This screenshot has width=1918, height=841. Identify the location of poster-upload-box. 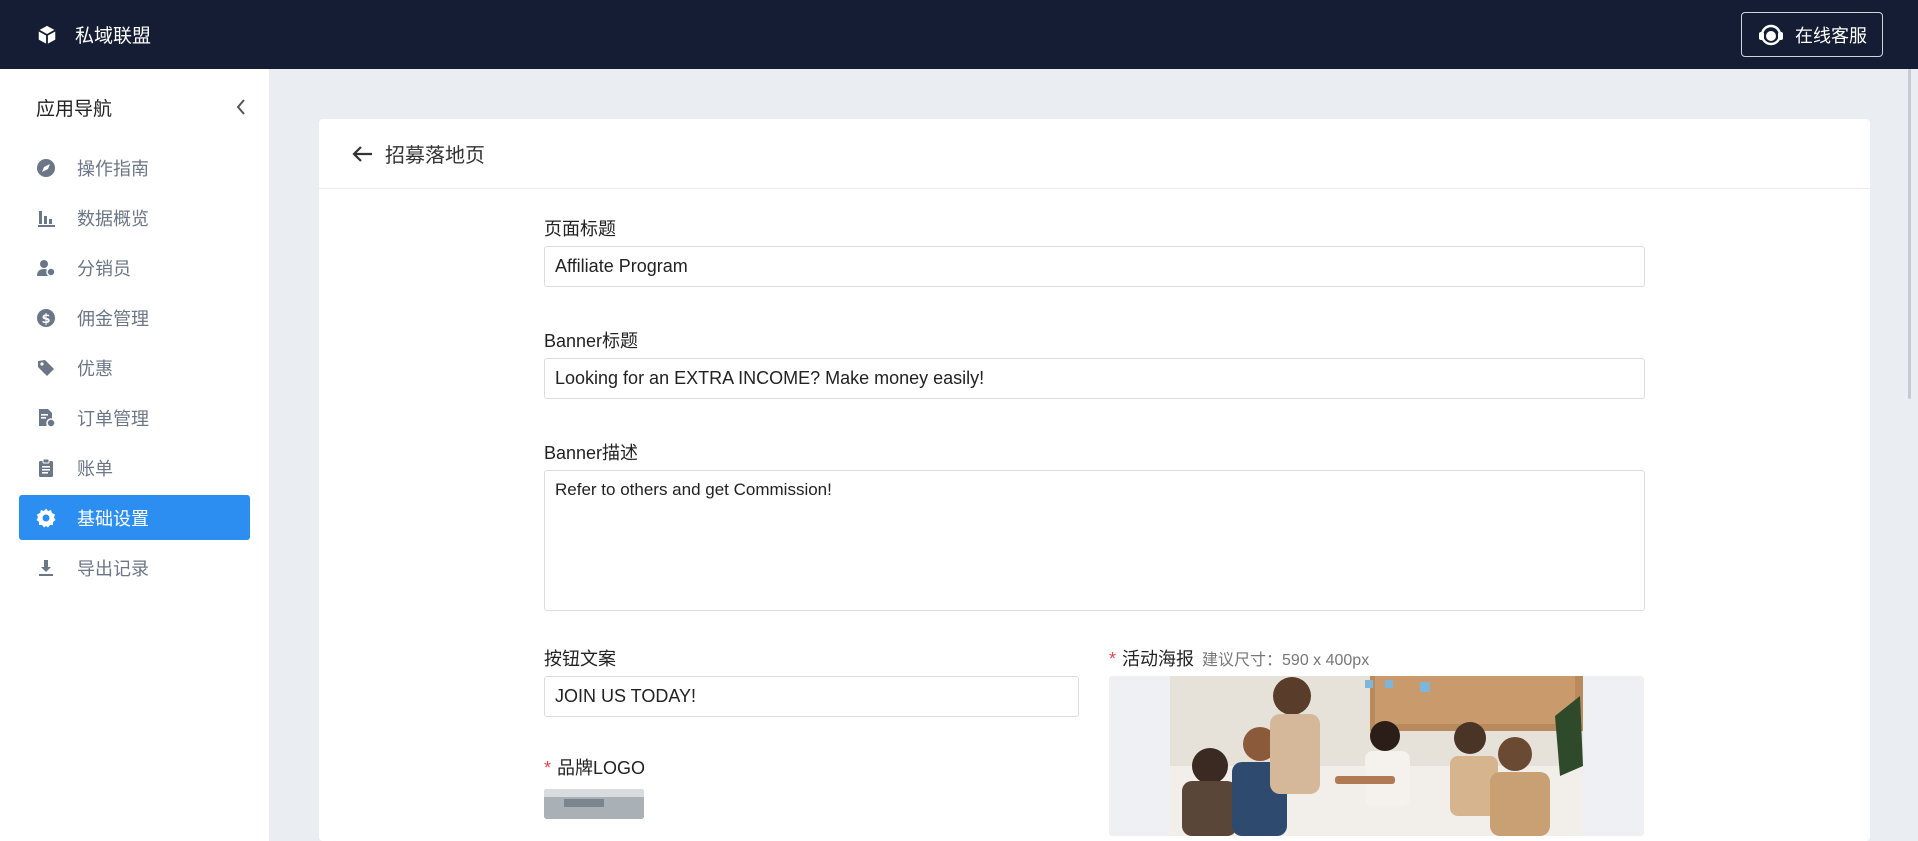
(1376, 756).